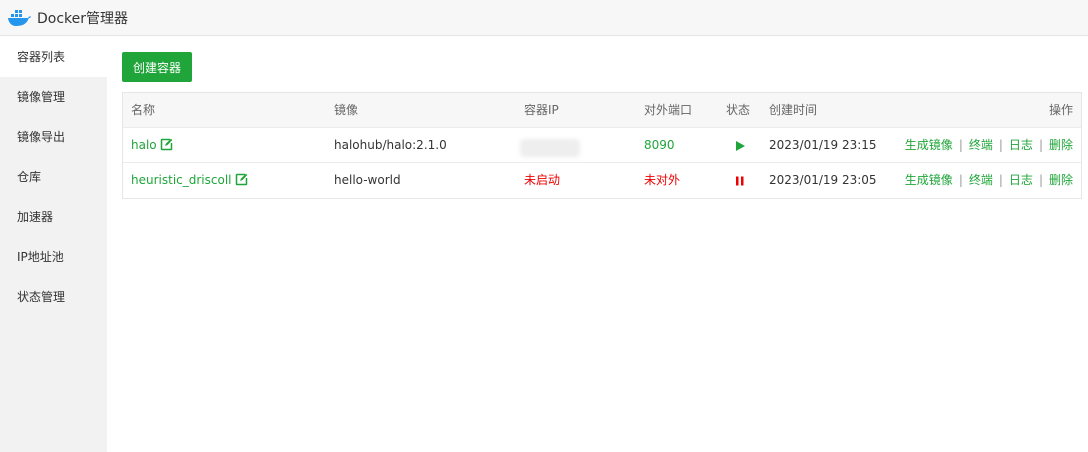  Describe the element at coordinates (823, 145) in the screenshot. I see `container-created: 2023/01/19 23:15` at that location.